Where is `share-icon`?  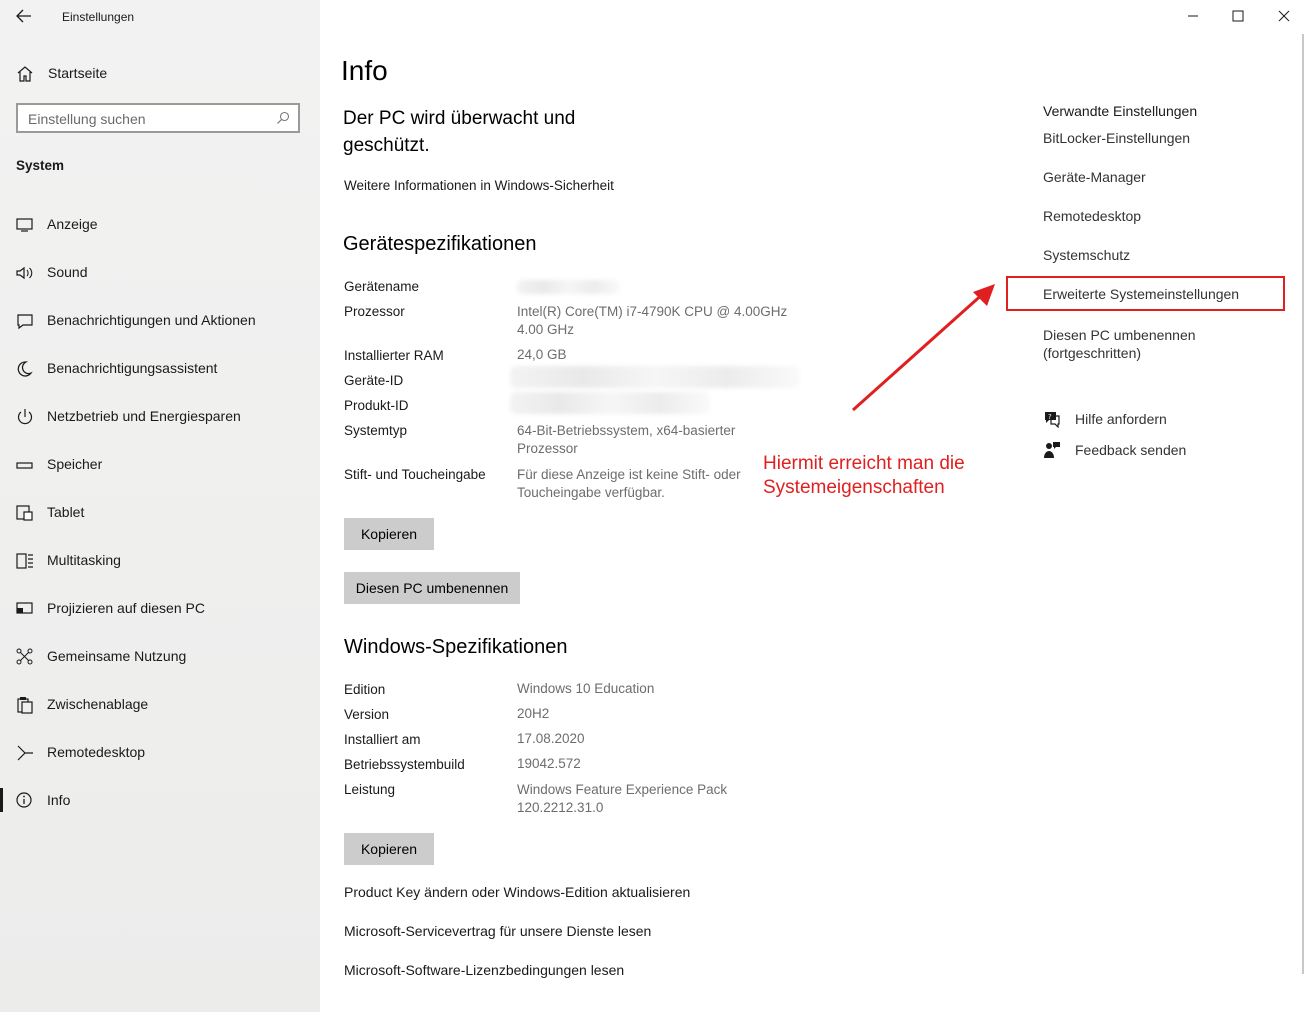 share-icon is located at coordinates (24, 656).